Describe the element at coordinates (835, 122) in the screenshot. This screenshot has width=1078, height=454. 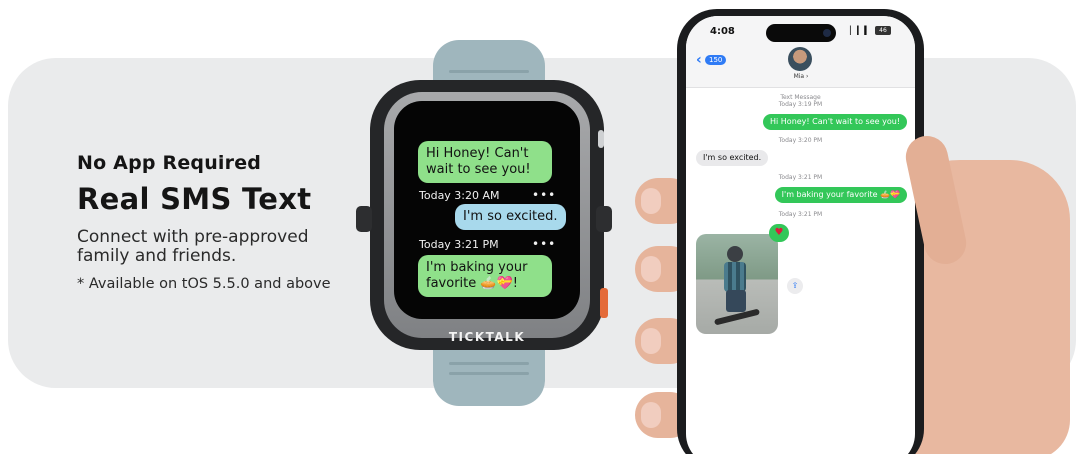
I see `sent-message-bubble: Hi Honey! Can't wait to see you!` at that location.